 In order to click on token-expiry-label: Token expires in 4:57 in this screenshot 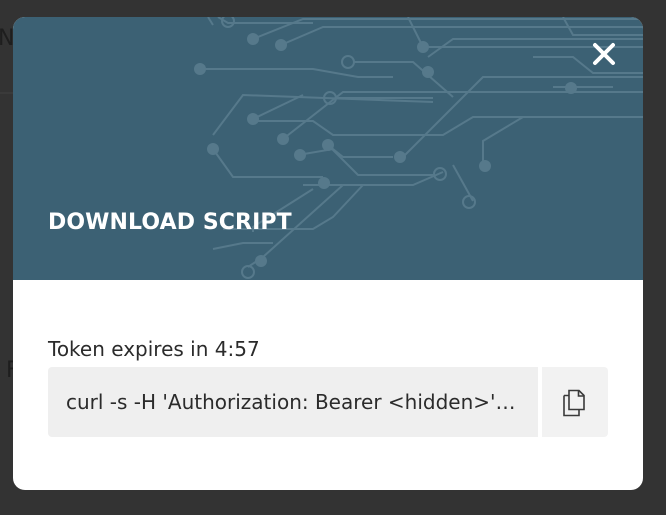, I will do `click(154, 349)`.